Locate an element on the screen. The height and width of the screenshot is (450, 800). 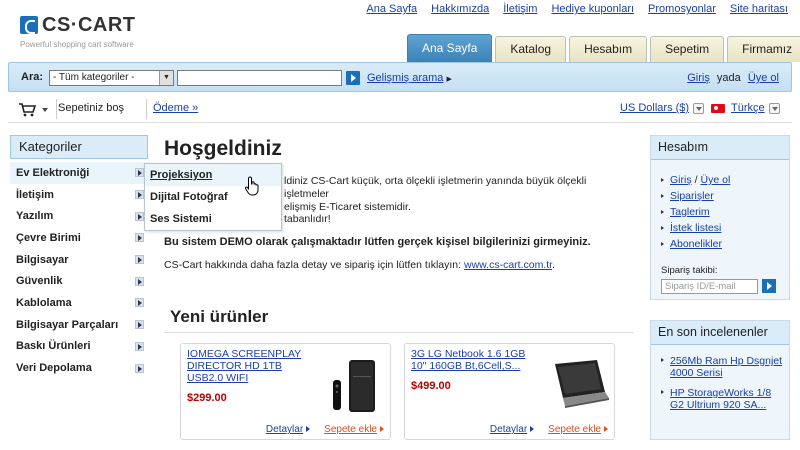
order-tracking-go-button is located at coordinates (769, 286).